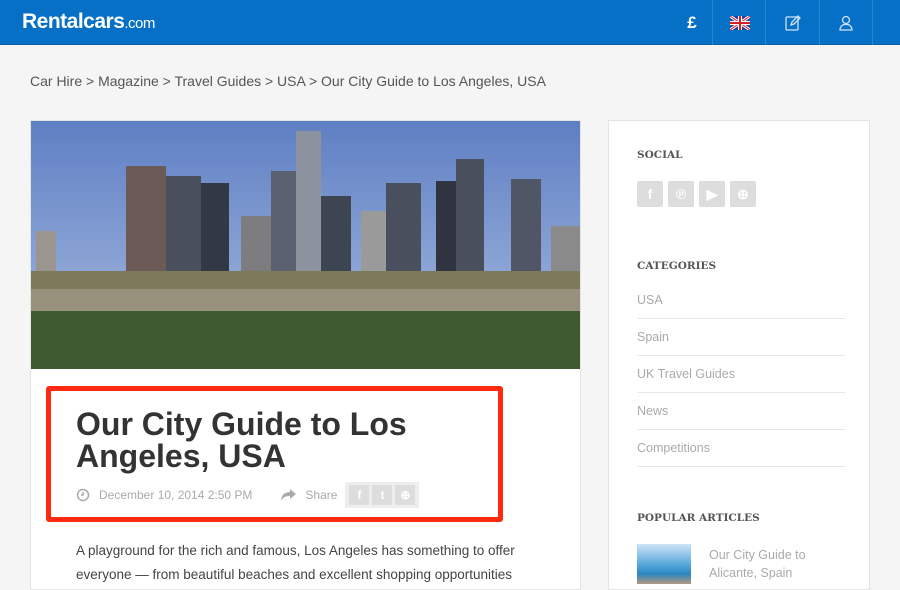 This screenshot has width=900, height=590. Describe the element at coordinates (681, 194) in the screenshot. I see `pinterest-icon: ℗` at that location.